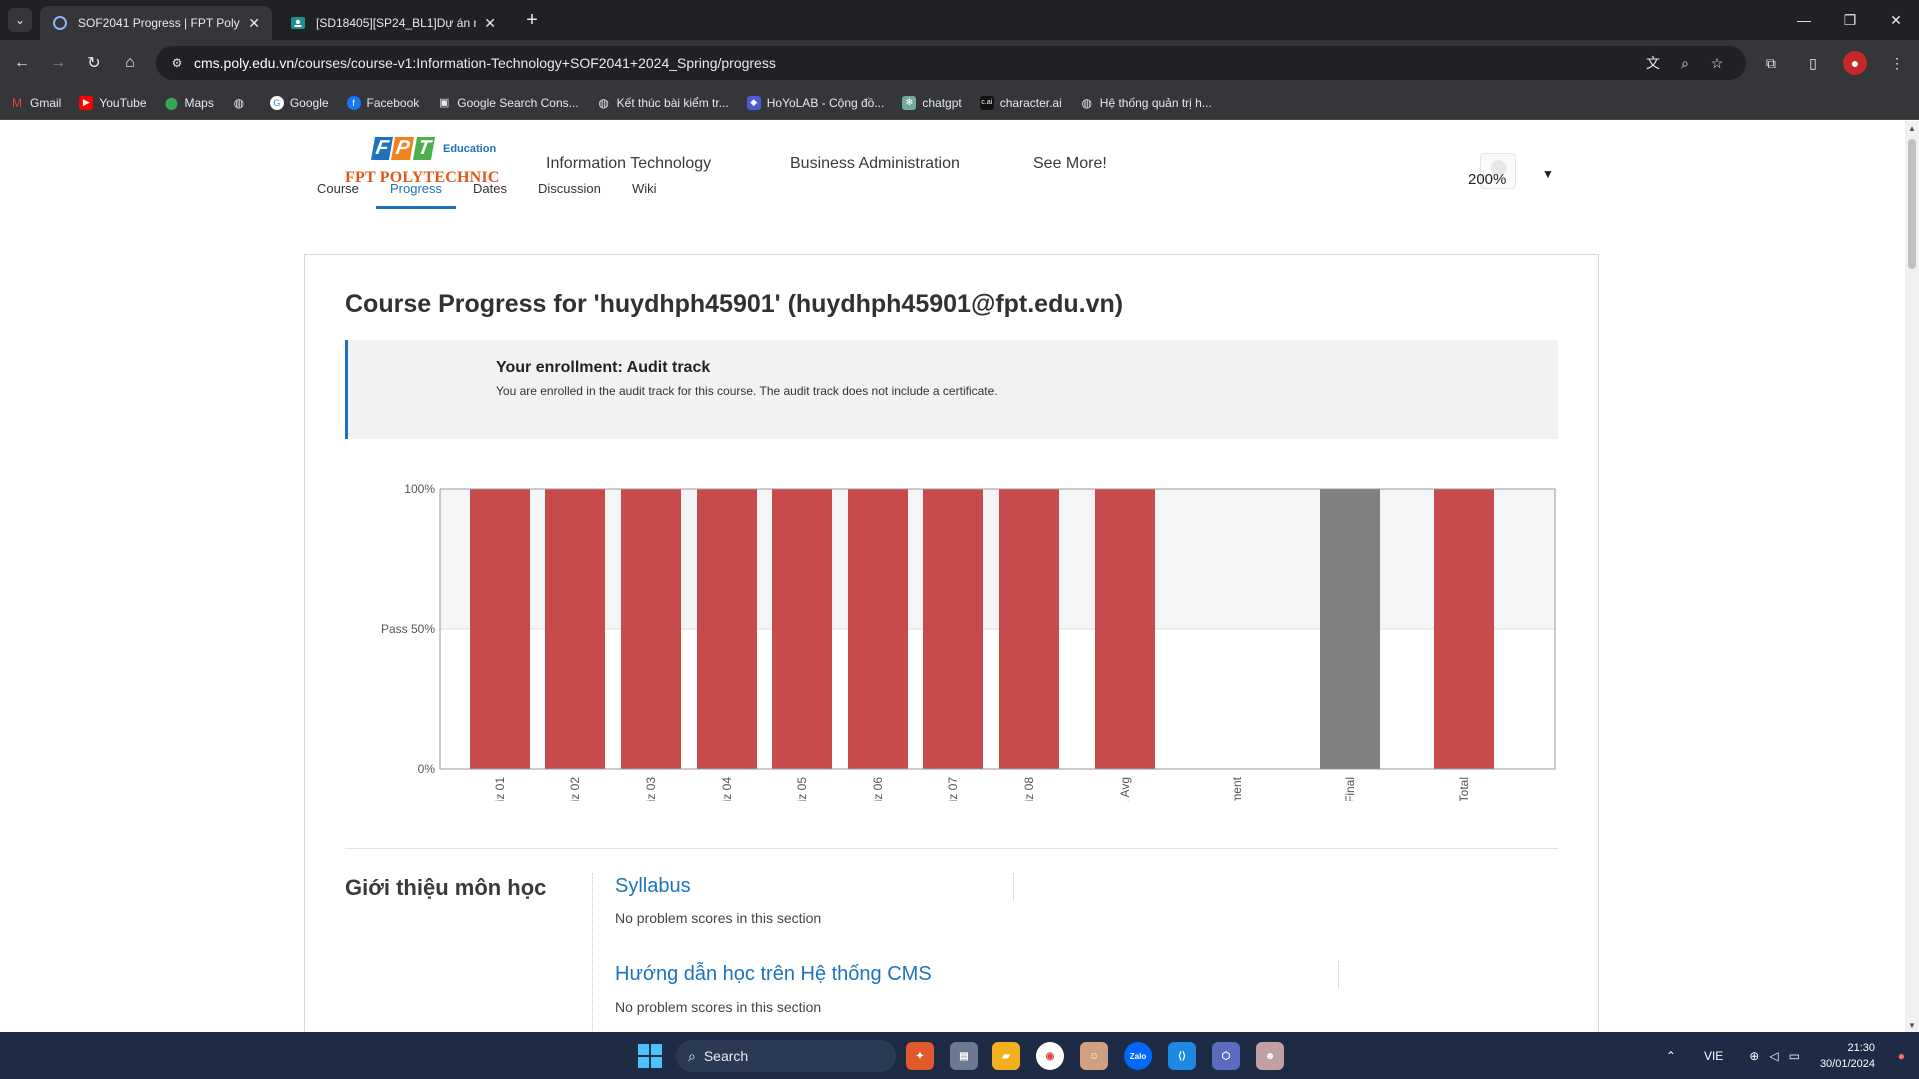  I want to click on app-cube-icon: ⬡, so click(1226, 1056).